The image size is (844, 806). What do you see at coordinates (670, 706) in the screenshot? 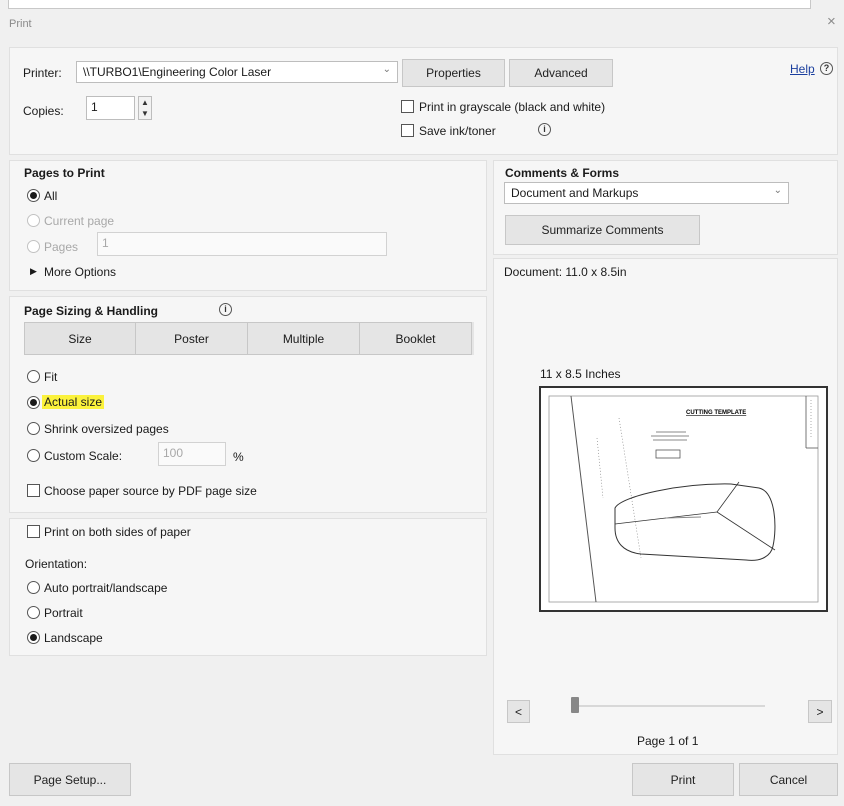
I see `page-slider-track` at bounding box center [670, 706].